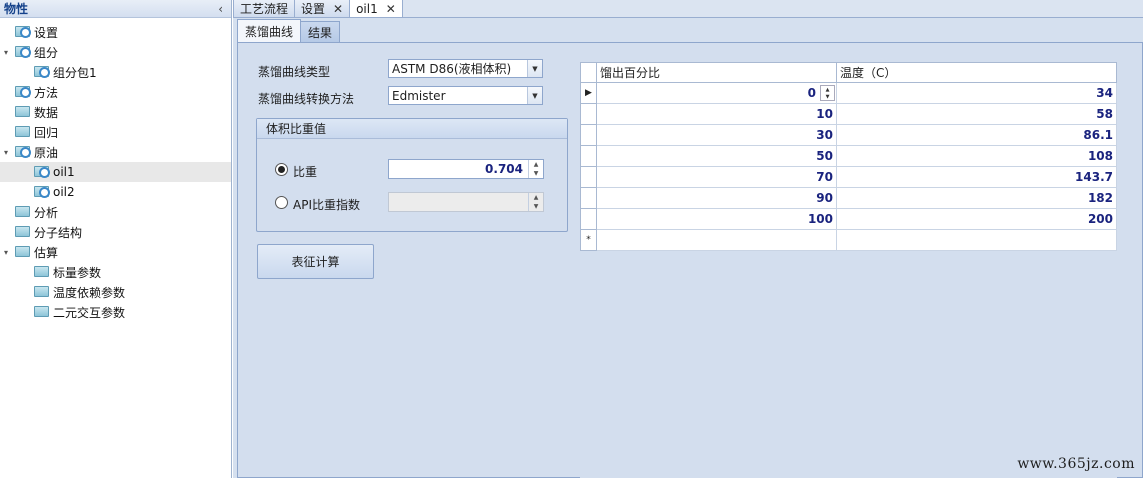 This screenshot has height=478, width=1143. What do you see at coordinates (824, 156) in the screenshot?
I see `percent-value: 50` at bounding box center [824, 156].